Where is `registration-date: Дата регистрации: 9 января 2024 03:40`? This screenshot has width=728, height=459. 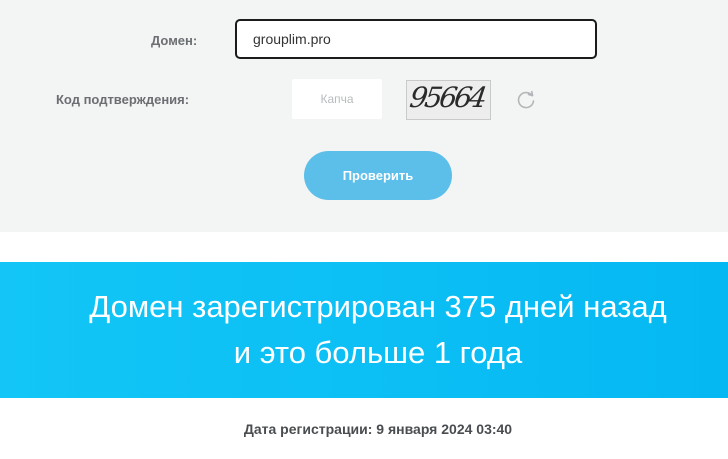
registration-date: Дата регистрации: 9 января 2024 03:40 is located at coordinates (378, 429).